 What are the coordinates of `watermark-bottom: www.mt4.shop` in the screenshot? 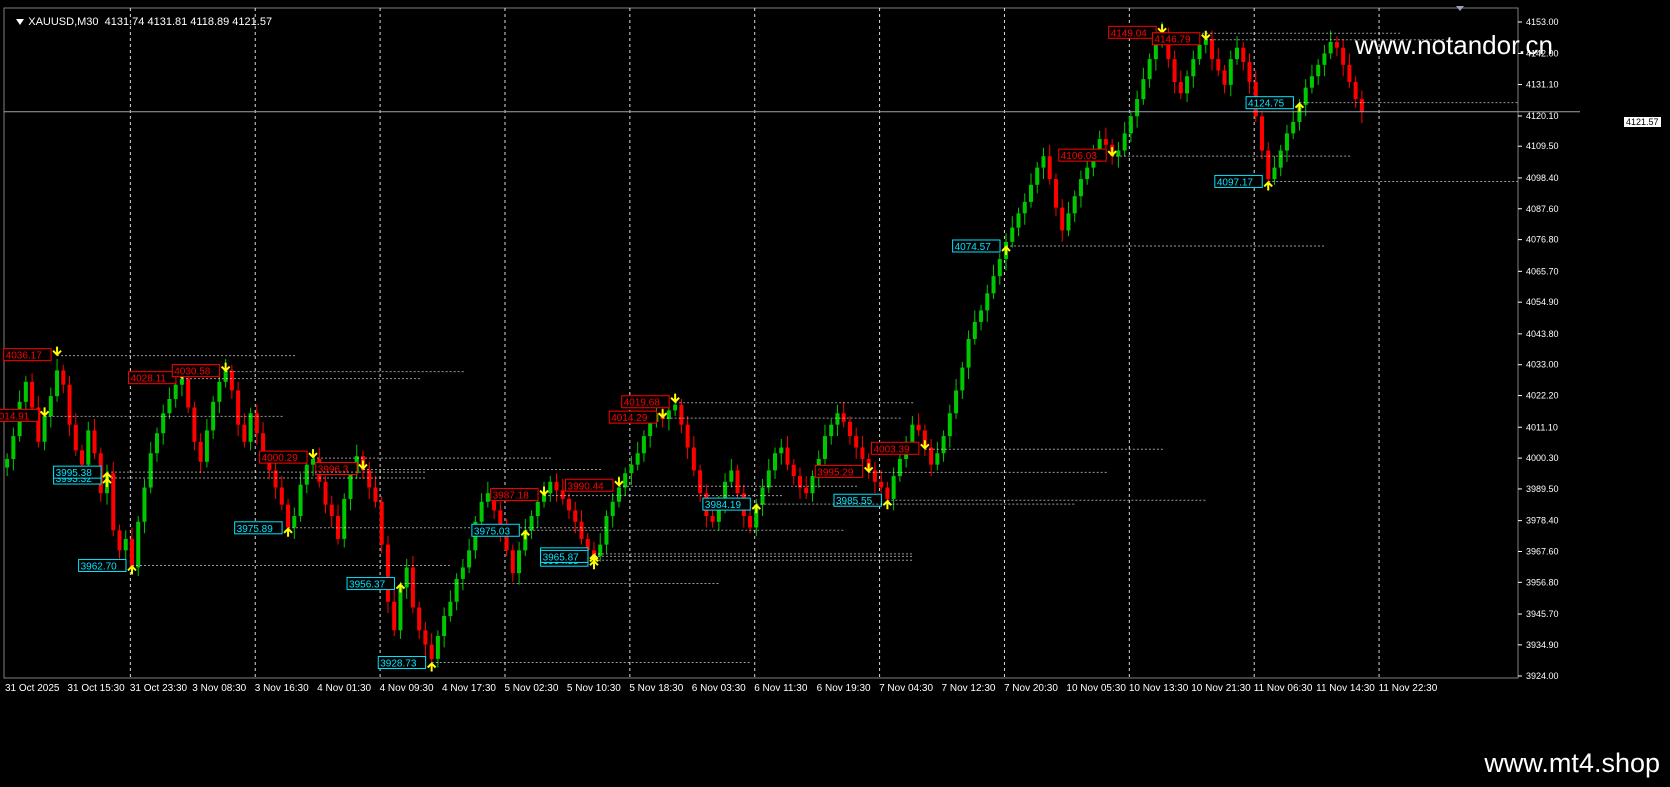 It's located at (1572, 763).